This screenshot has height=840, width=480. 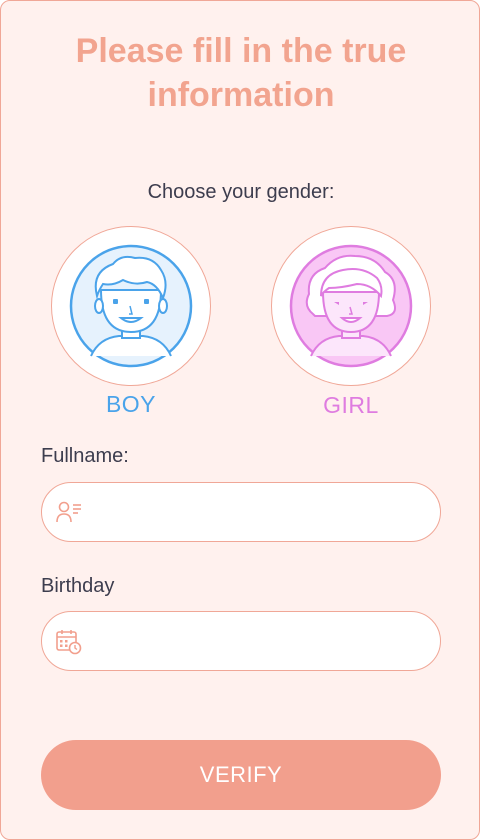 What do you see at coordinates (131, 404) in the screenshot?
I see `boy-label: BOY` at bounding box center [131, 404].